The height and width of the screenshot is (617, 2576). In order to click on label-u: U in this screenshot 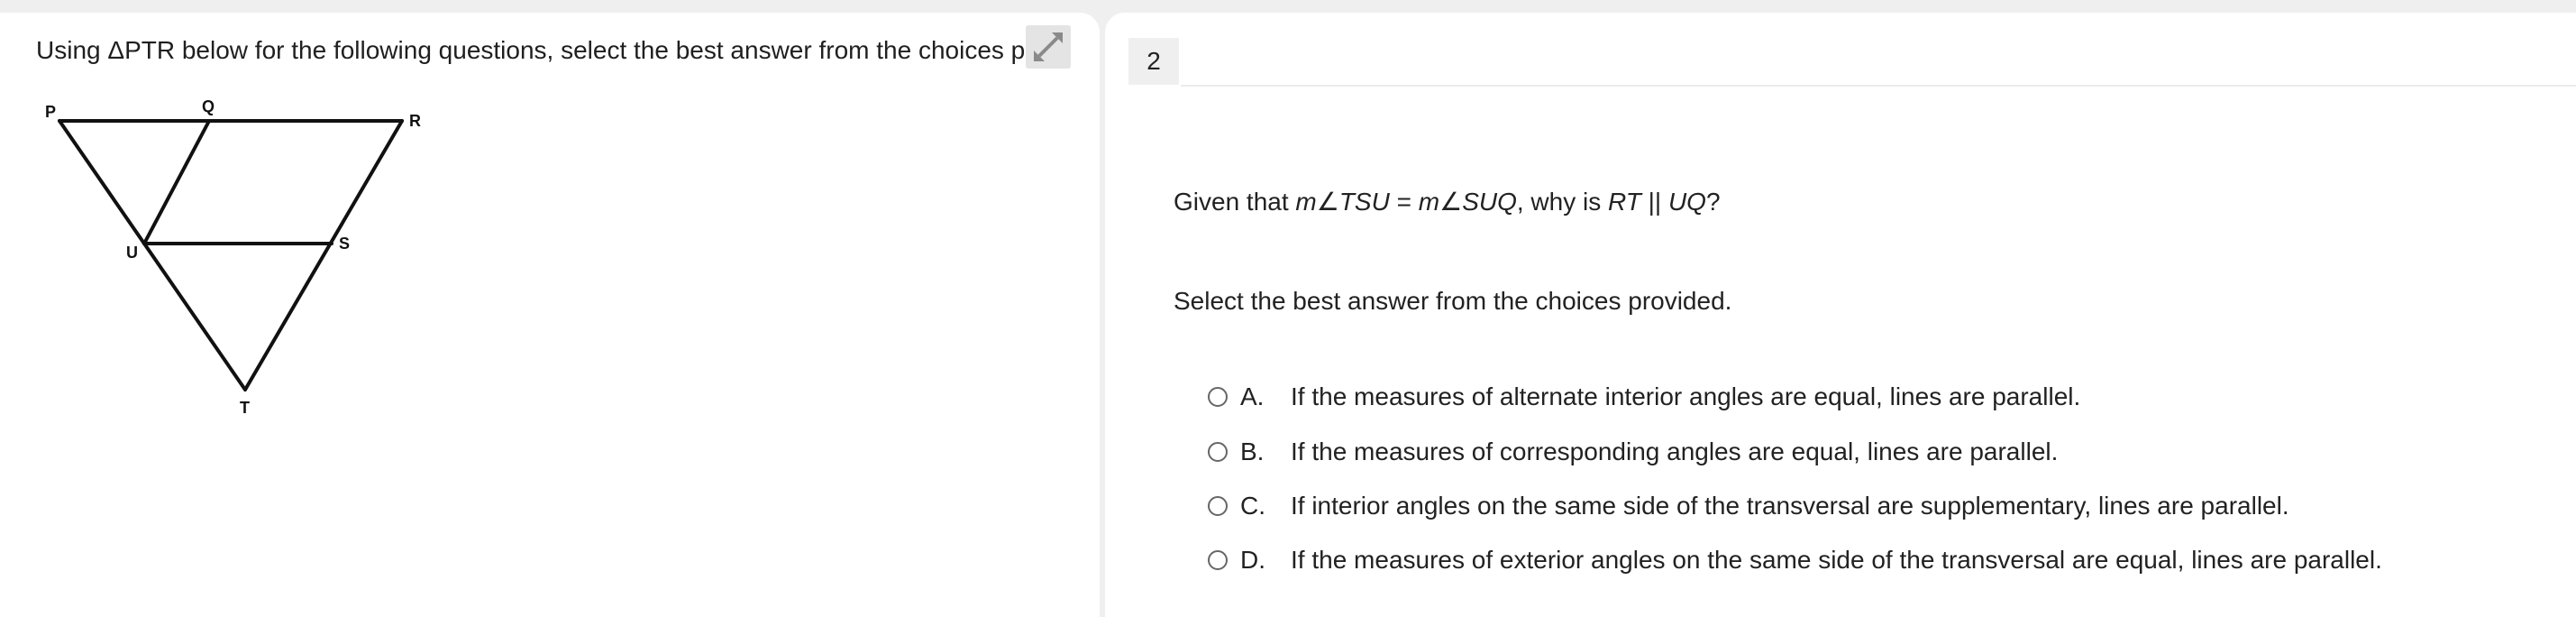, I will do `click(132, 253)`.